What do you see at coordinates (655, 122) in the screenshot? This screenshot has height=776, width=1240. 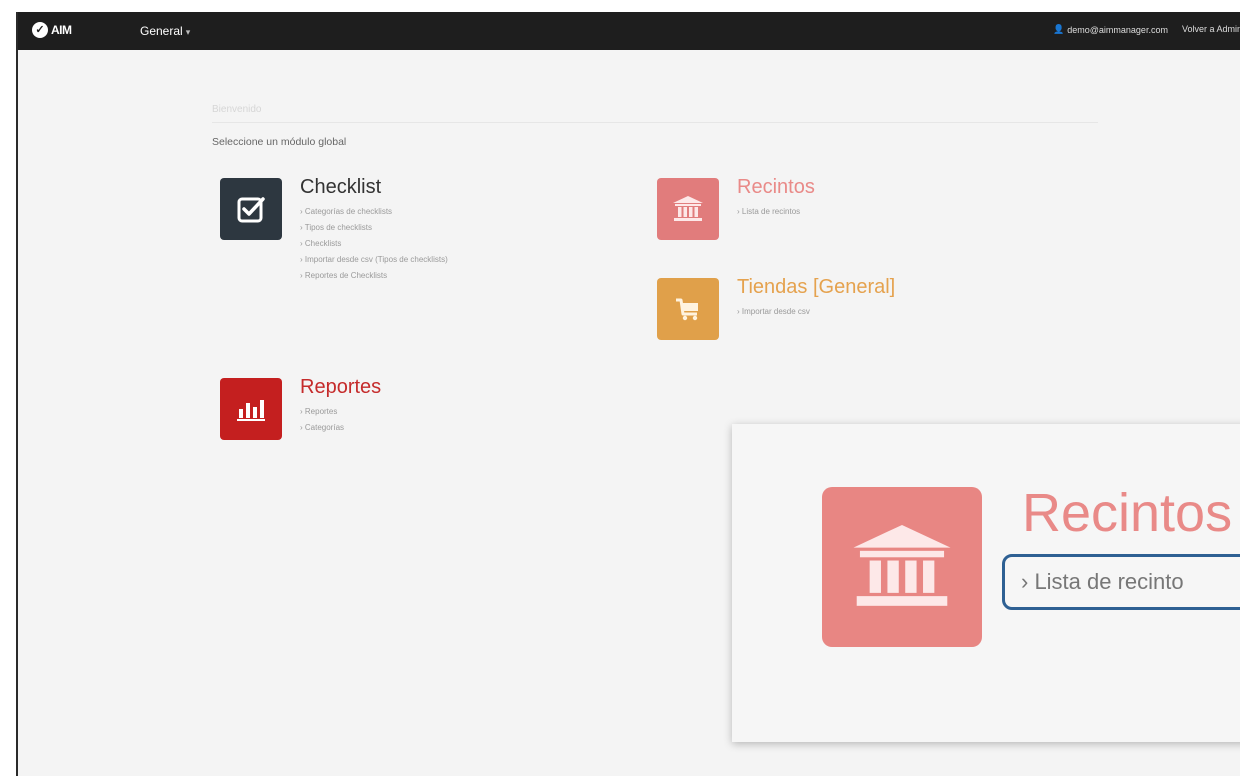 I see `divider` at bounding box center [655, 122].